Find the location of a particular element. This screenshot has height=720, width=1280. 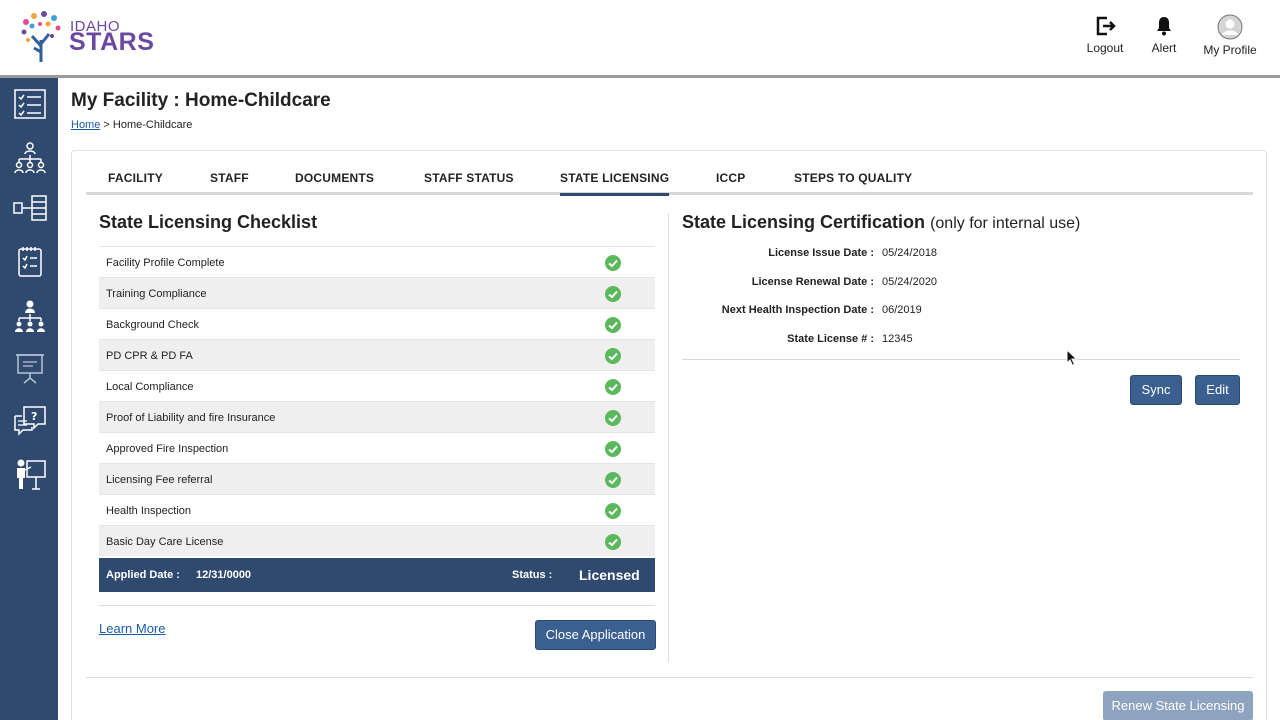

tab-facility: FACILITY is located at coordinates (135, 178).